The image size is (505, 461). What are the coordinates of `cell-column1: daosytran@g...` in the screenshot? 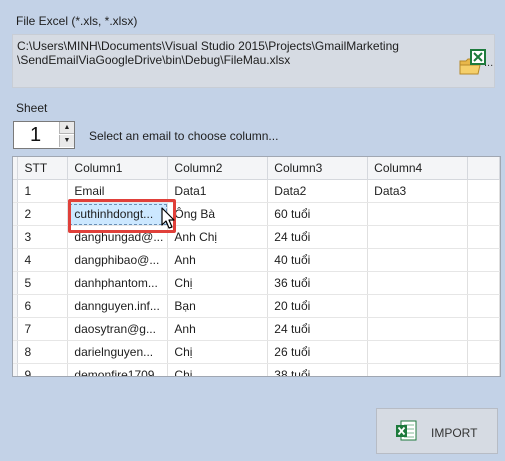 It's located at (118, 329).